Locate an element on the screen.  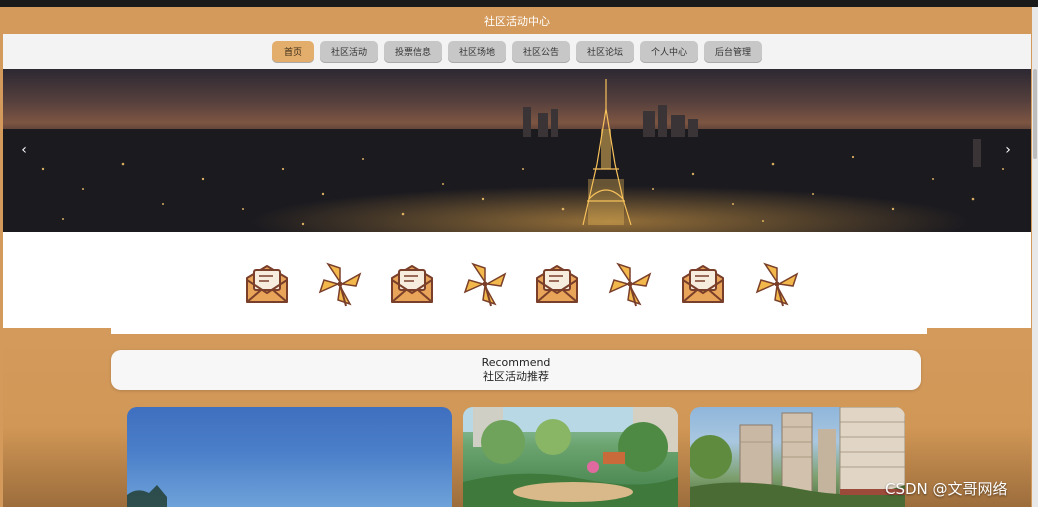
nav-item-notices: 社区公告 is located at coordinates (541, 51).